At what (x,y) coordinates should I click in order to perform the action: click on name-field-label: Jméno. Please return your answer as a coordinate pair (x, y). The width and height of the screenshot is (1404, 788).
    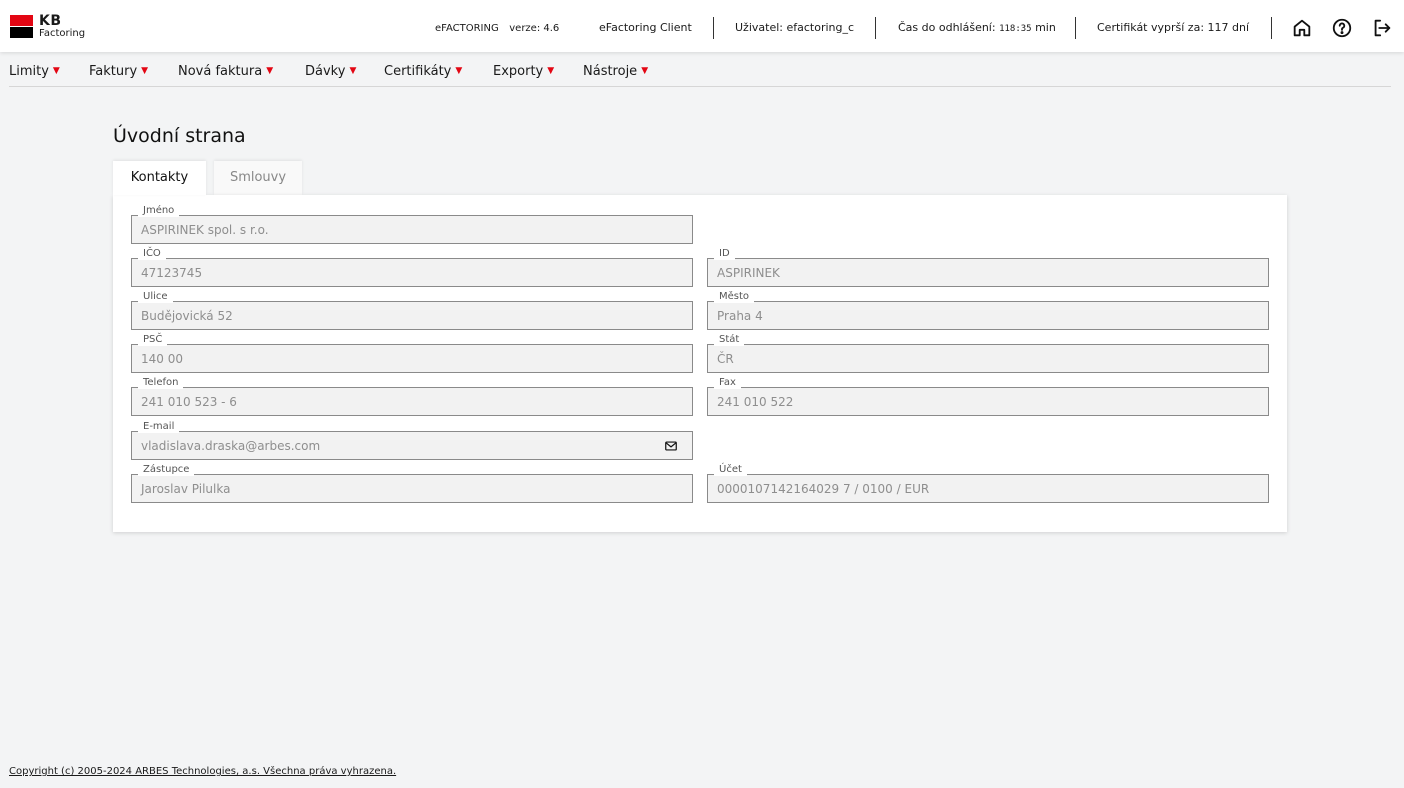
    Looking at the image, I should click on (159, 211).